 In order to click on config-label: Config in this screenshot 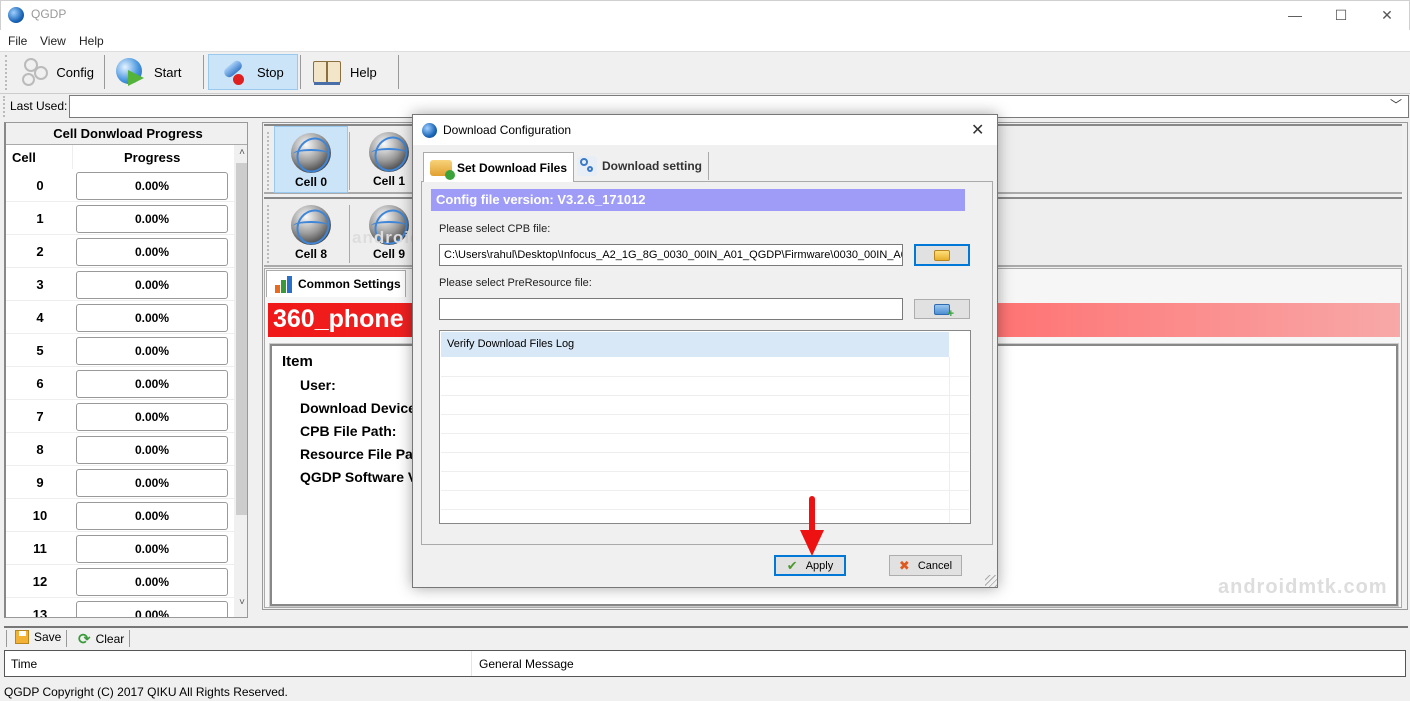, I will do `click(75, 72)`.